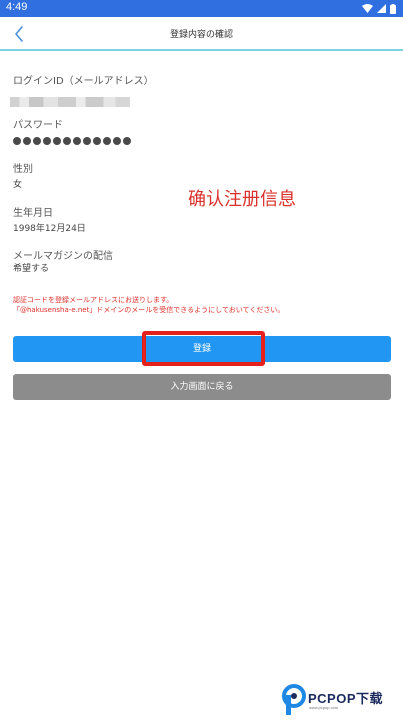  What do you see at coordinates (49, 221) in the screenshot?
I see `birthday-field: 生年月日 1998年12月24日` at bounding box center [49, 221].